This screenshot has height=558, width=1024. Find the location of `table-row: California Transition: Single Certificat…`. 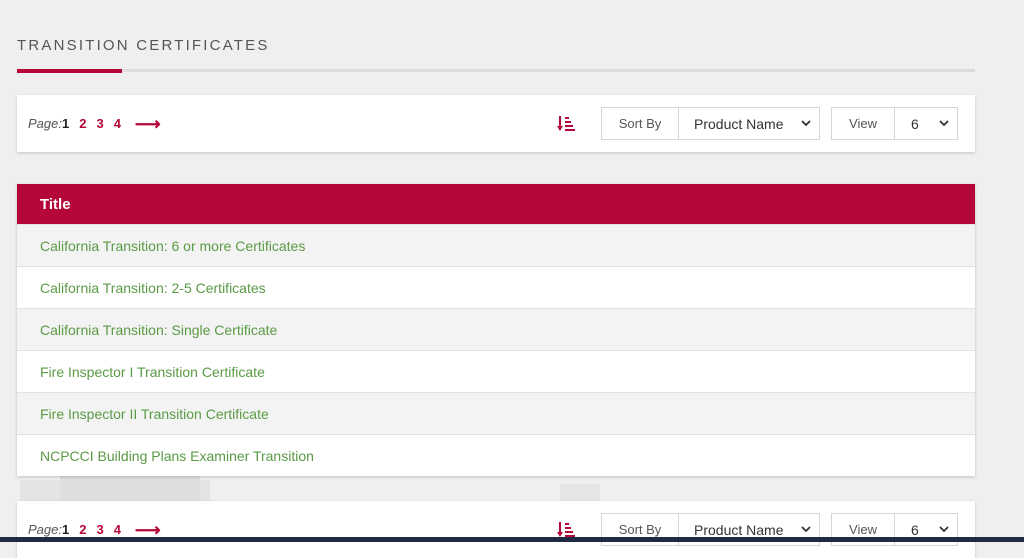

table-row: California Transition: Single Certificat… is located at coordinates (496, 329).